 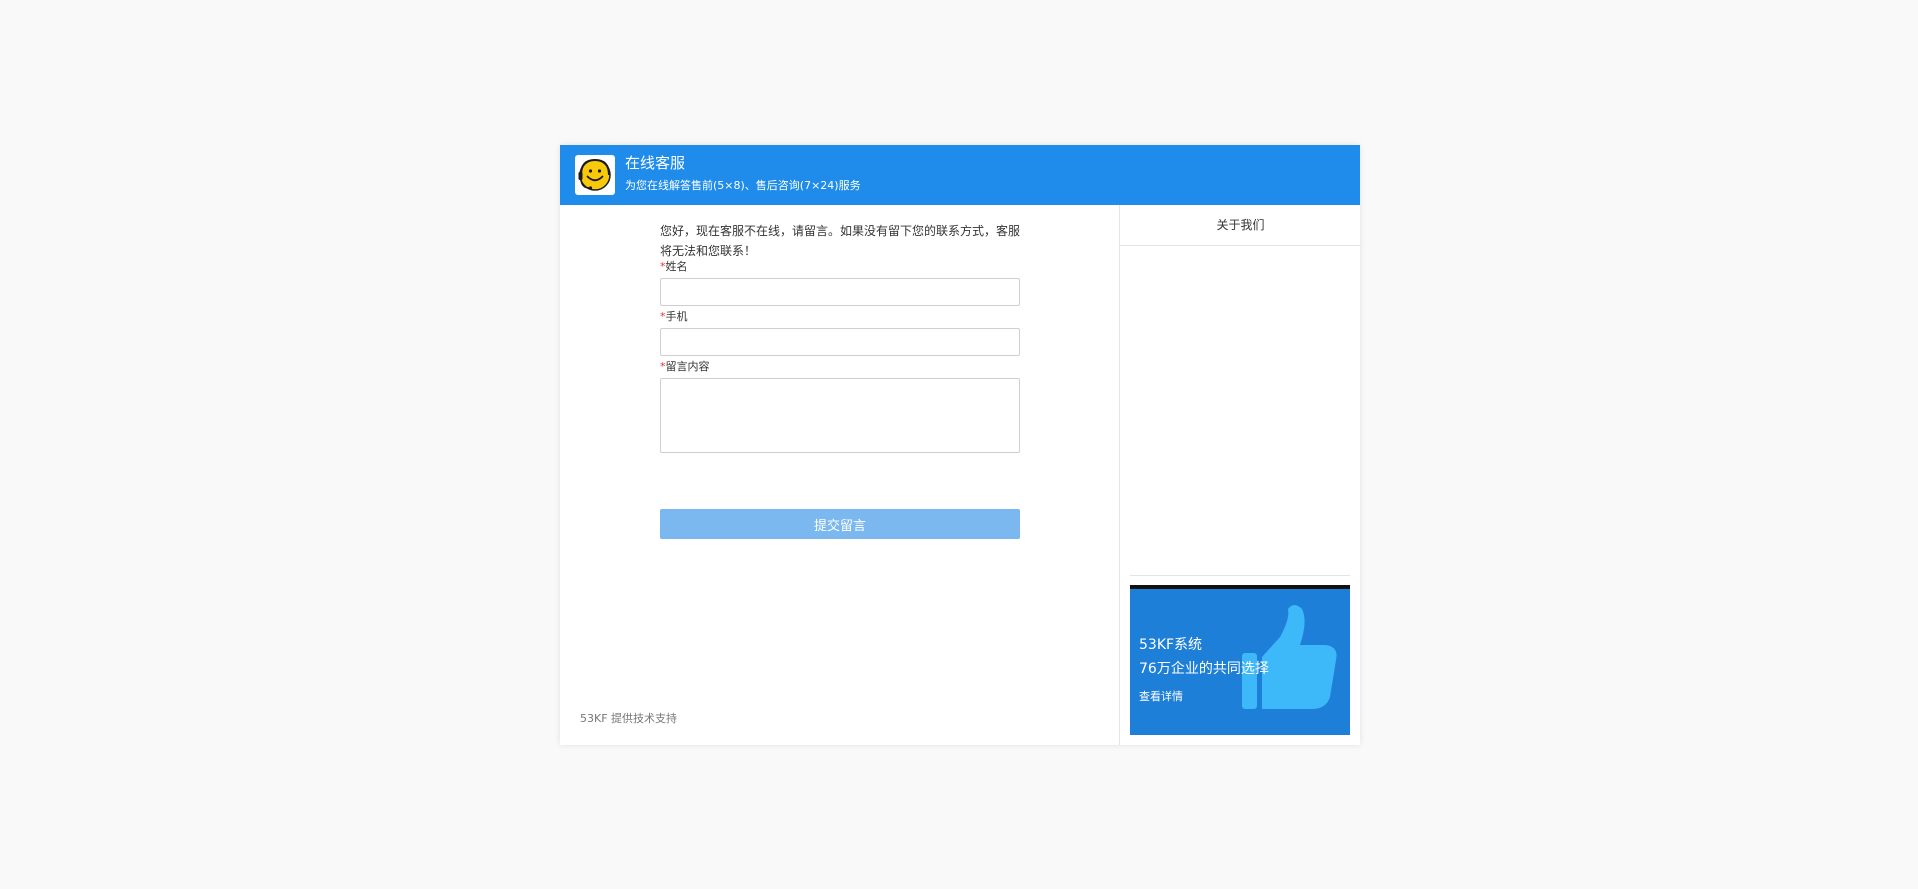 I want to click on message-label: *留言内容, so click(x=685, y=367).